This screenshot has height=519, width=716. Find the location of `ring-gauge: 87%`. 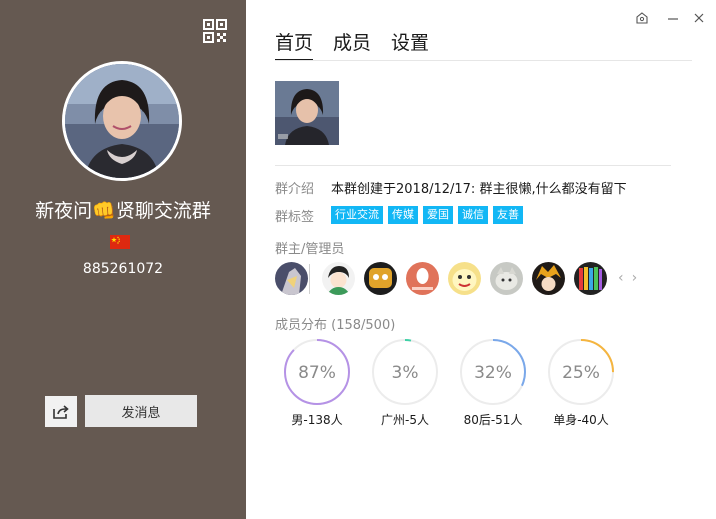

ring-gauge: 87% is located at coordinates (317, 372).